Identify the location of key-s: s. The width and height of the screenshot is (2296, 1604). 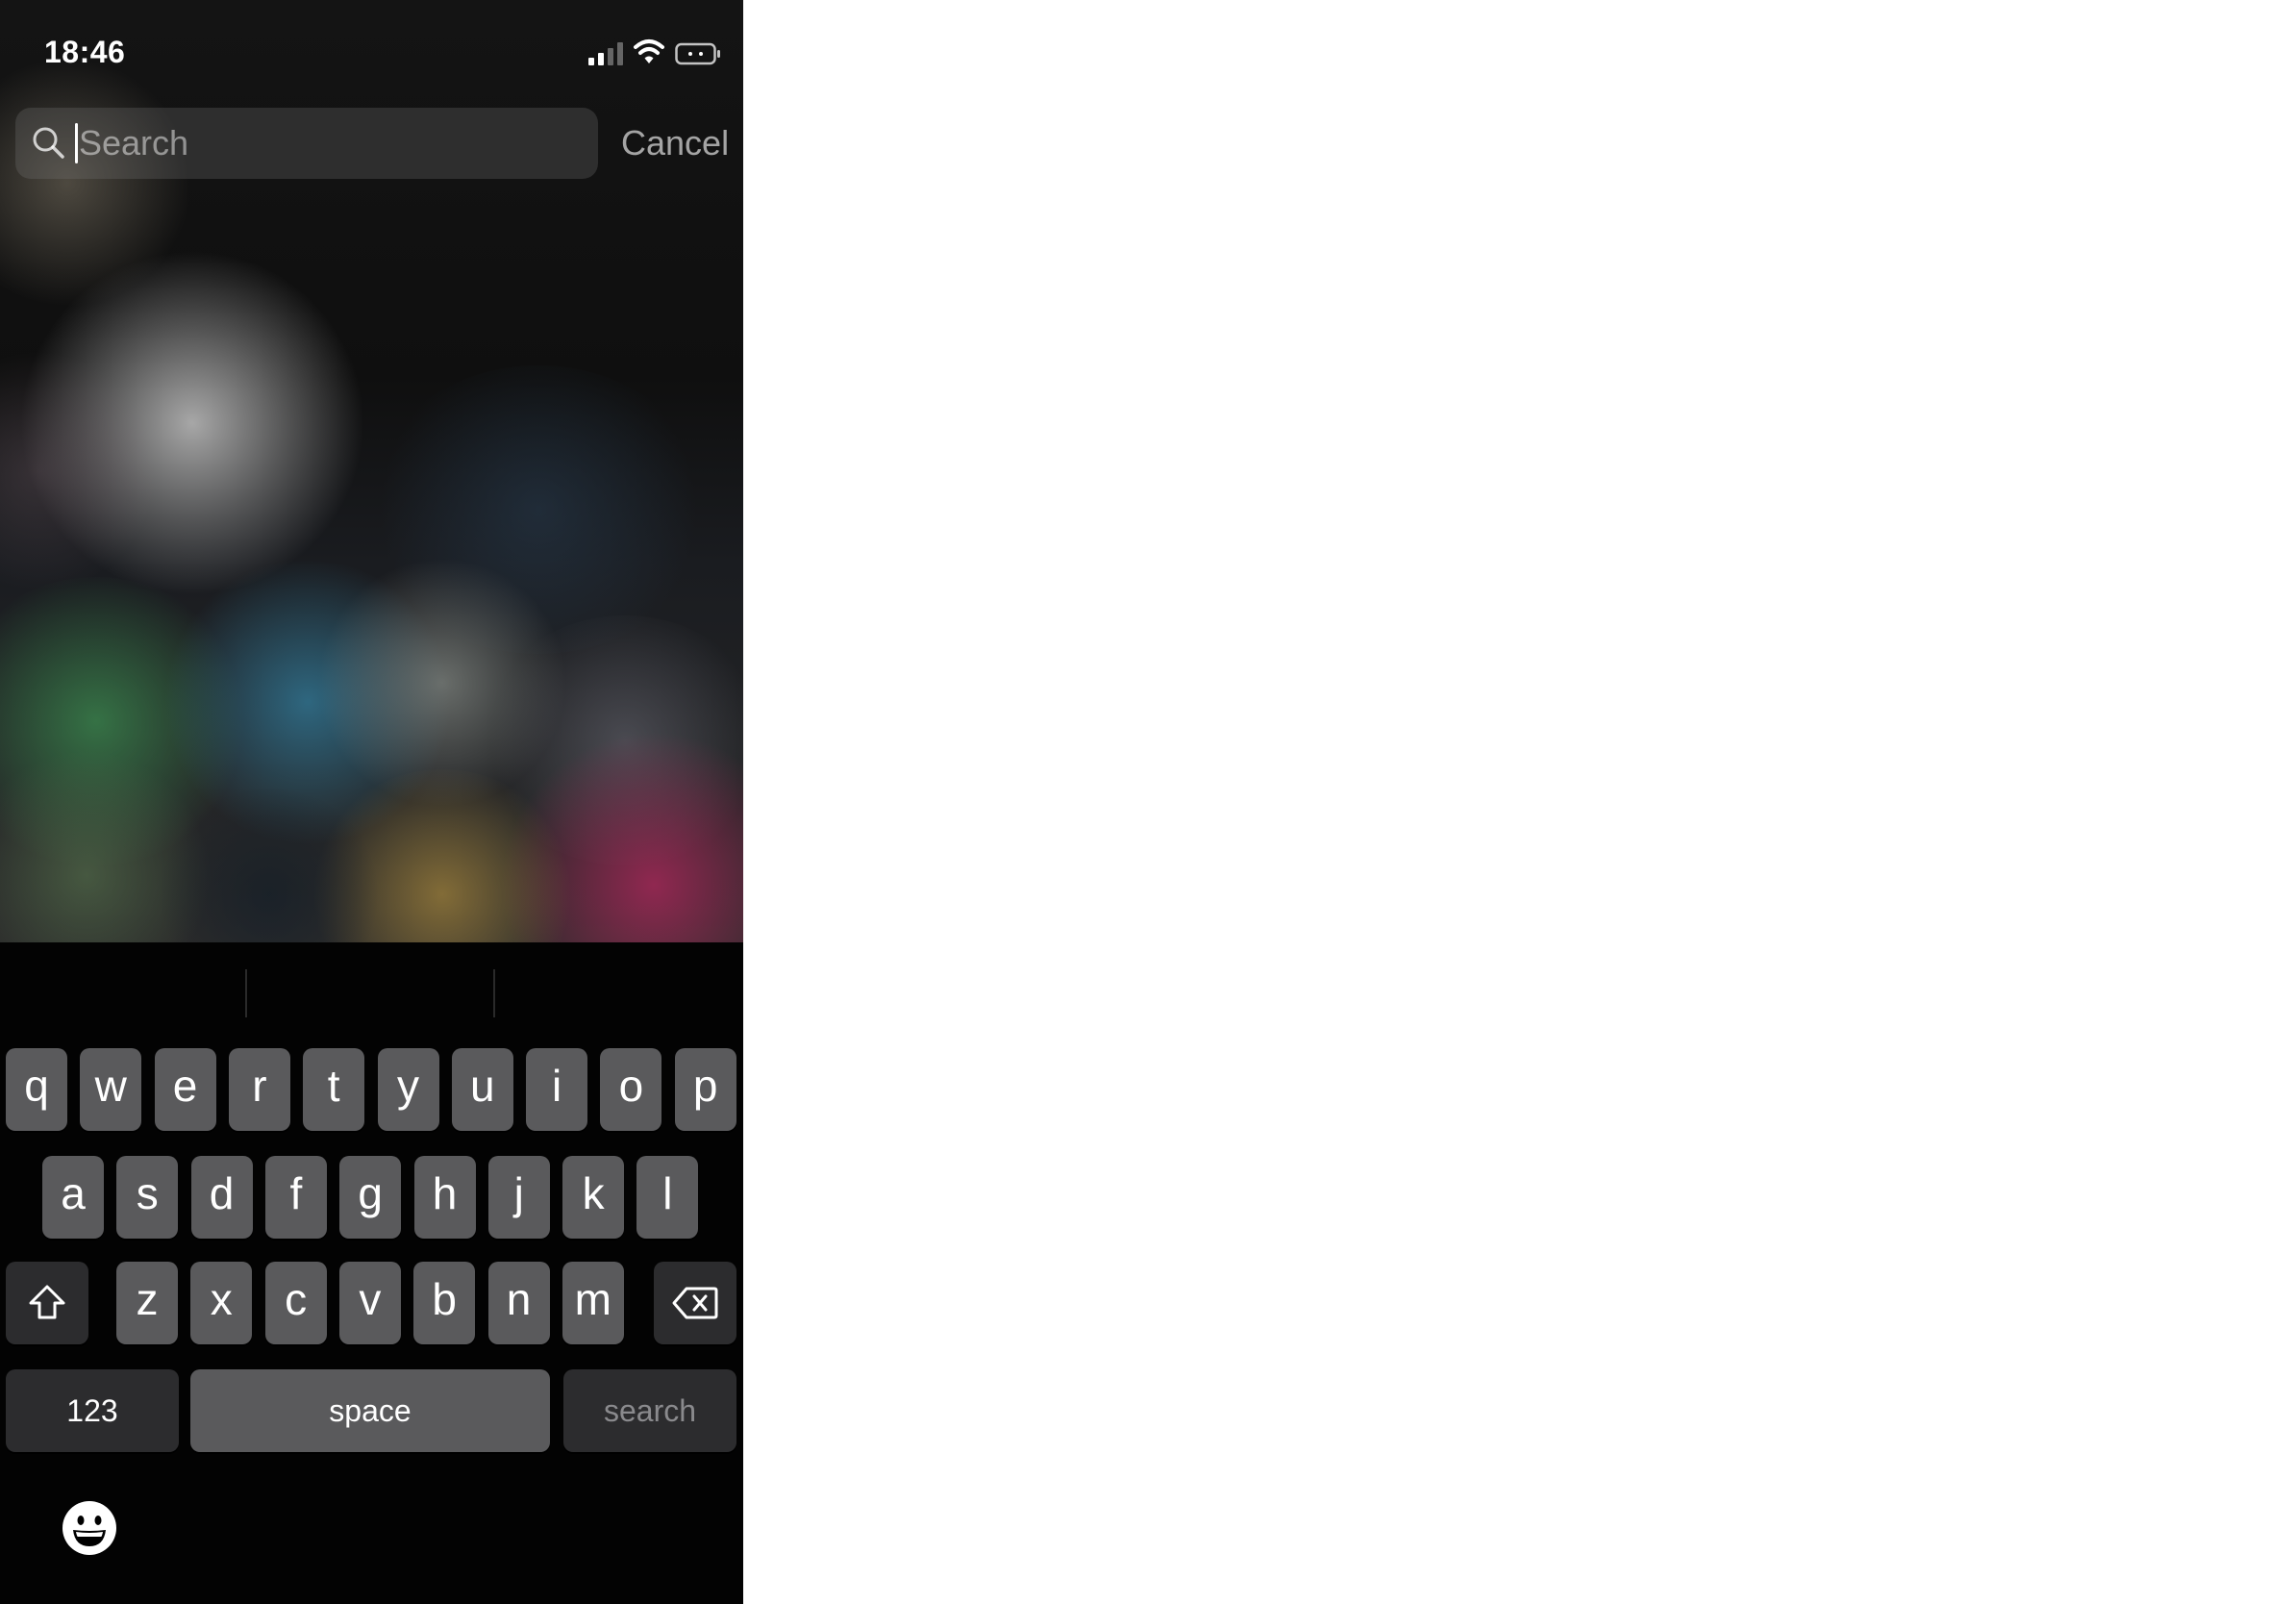
(147, 1197).